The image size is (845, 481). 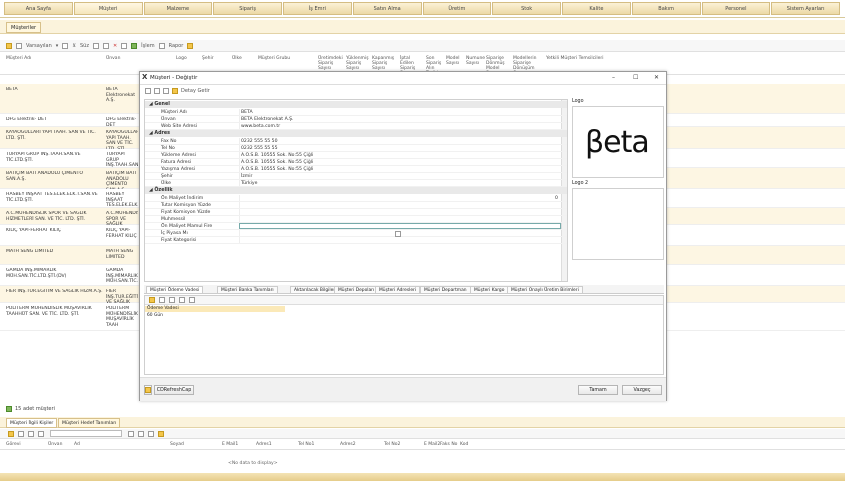 What do you see at coordinates (613, 77) in the screenshot?
I see `minimize-icon: –` at bounding box center [613, 77].